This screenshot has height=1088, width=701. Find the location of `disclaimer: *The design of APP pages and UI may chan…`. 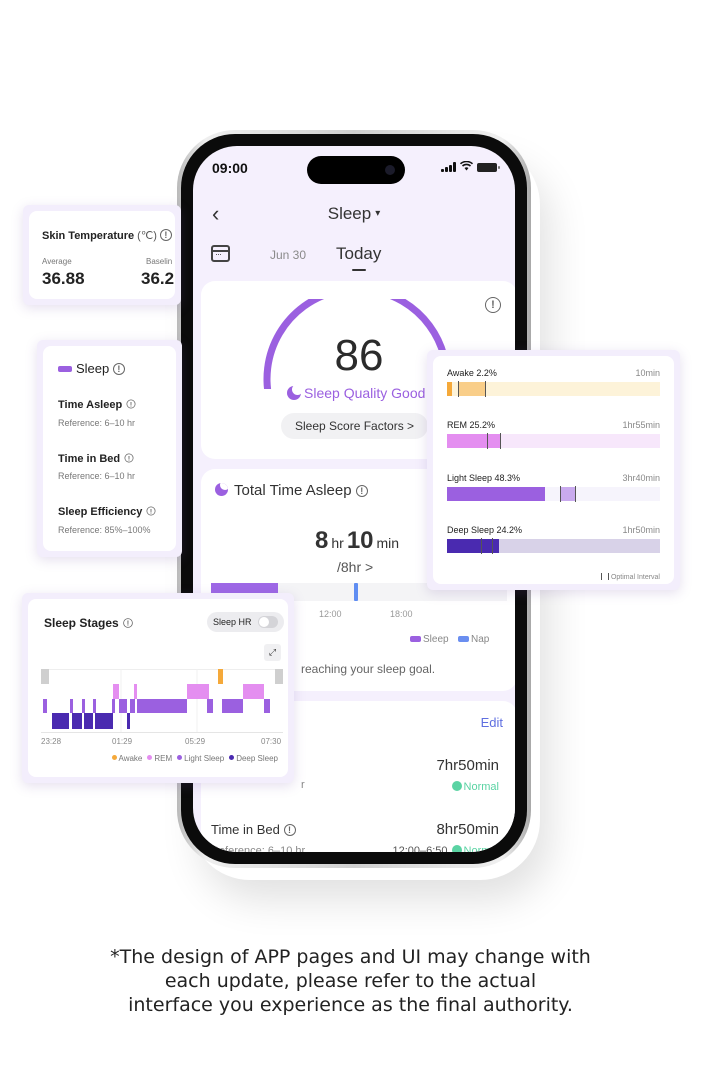

disclaimer: *The design of APP pages and UI may chan… is located at coordinates (350, 981).